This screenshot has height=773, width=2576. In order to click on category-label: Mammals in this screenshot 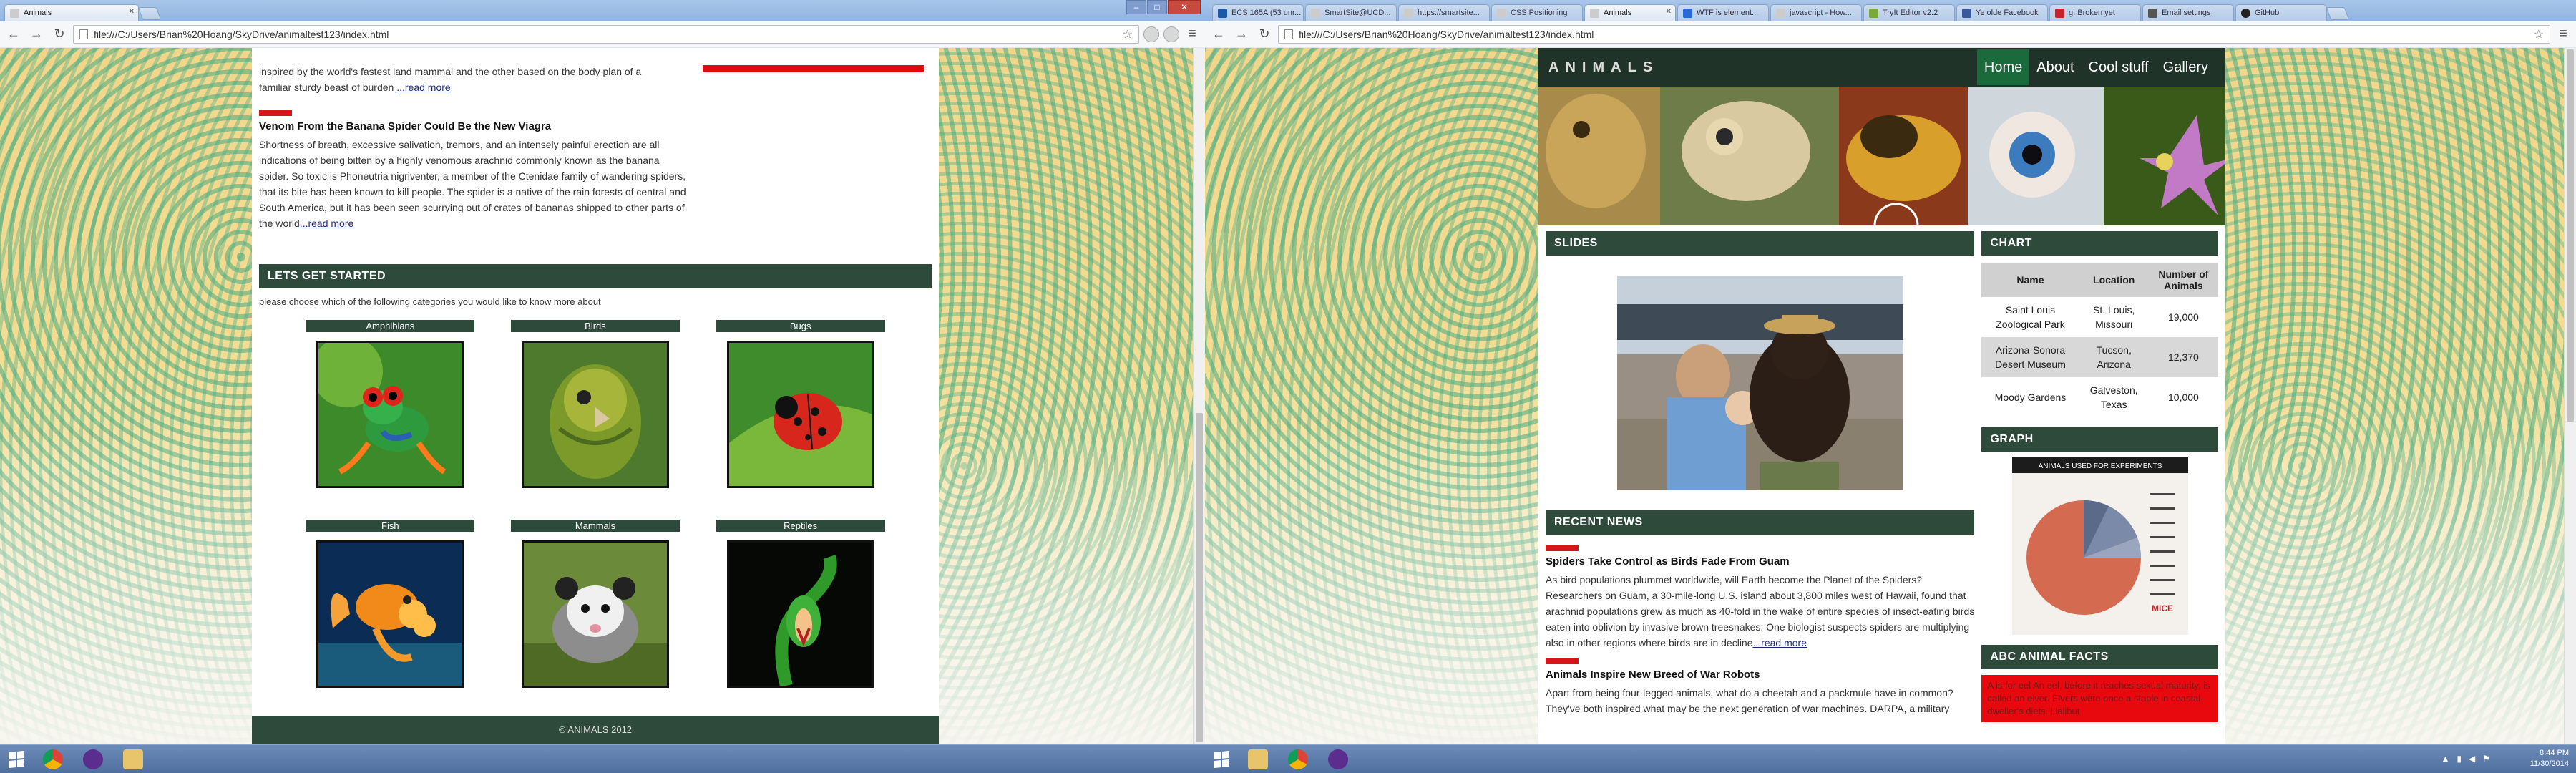, I will do `click(595, 526)`.